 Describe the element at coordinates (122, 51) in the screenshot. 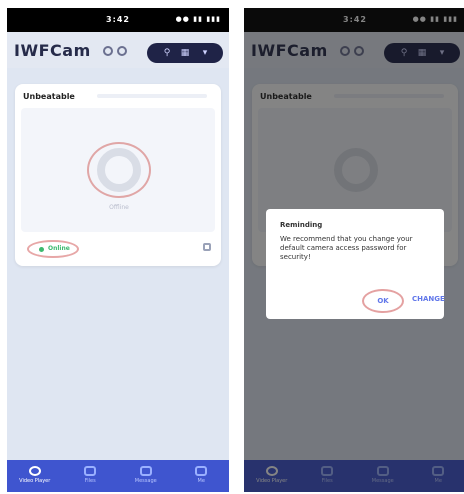

I see `share-icon` at that location.